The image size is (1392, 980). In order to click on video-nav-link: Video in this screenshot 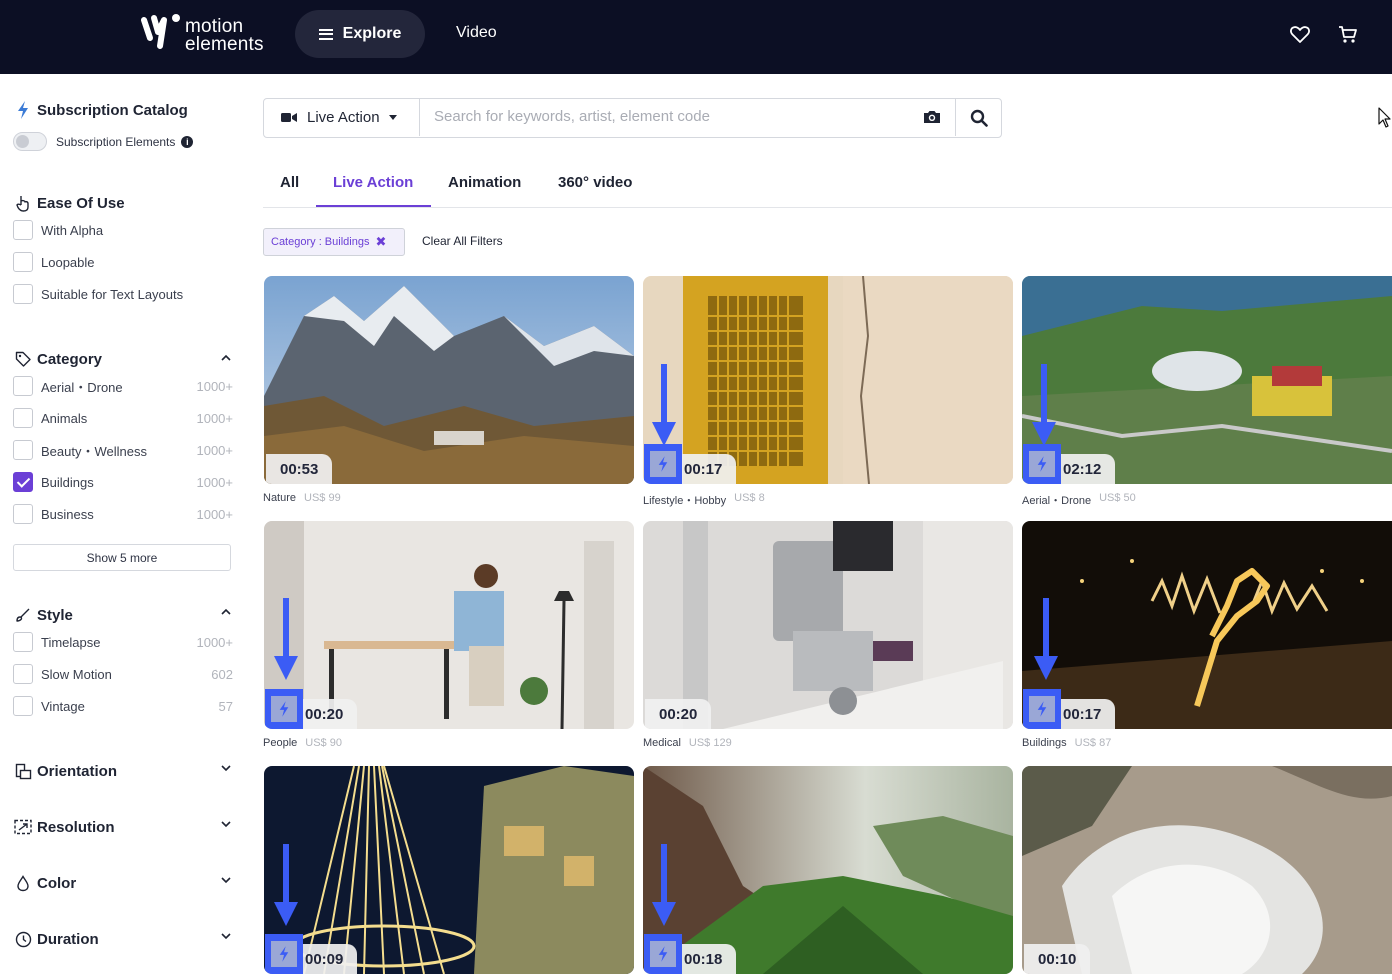, I will do `click(476, 33)`.